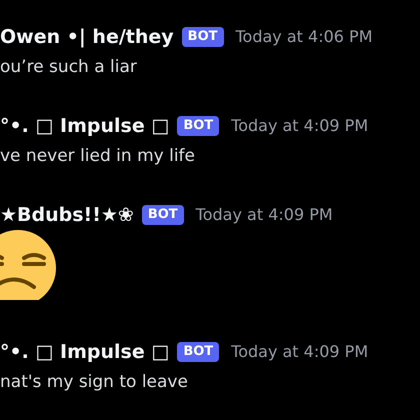 Image resolution: width=420 pixels, height=420 pixels. Describe the element at coordinates (97, 156) in the screenshot. I see `message-text: ve never lied in my life` at that location.